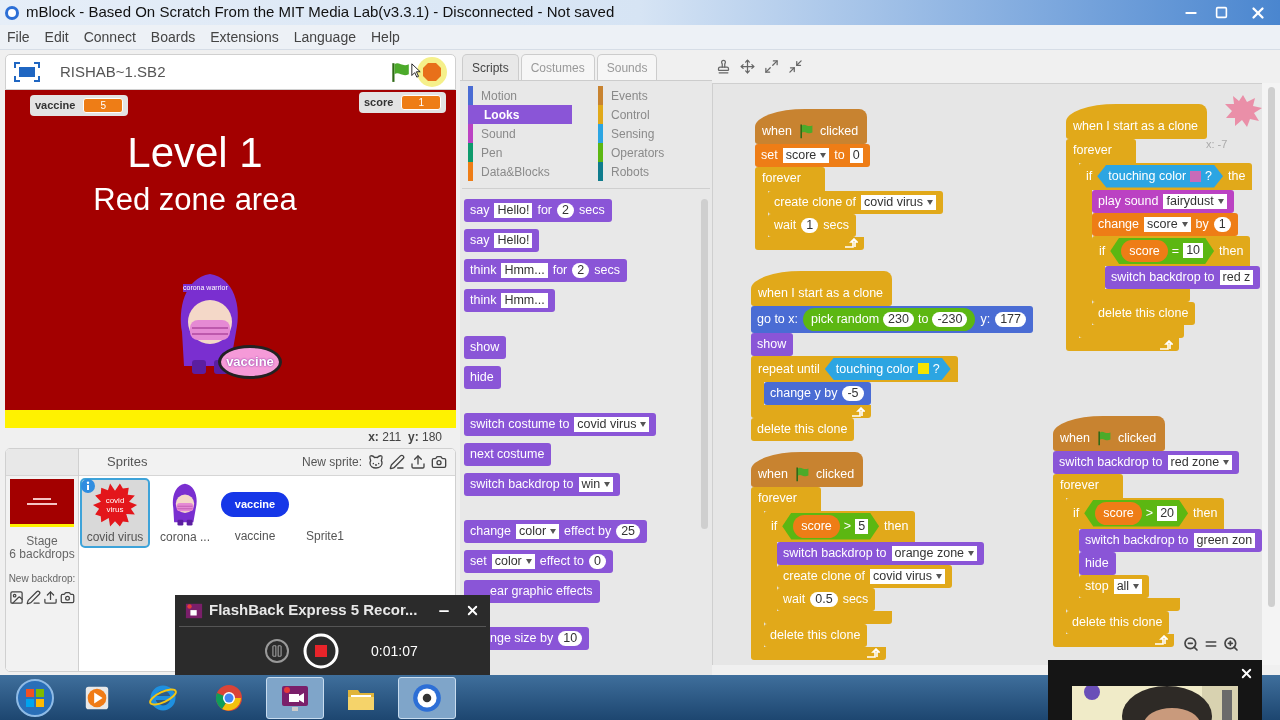 This screenshot has height=720, width=1280. I want to click on script-block: switch costume to covid virus, so click(560, 424).